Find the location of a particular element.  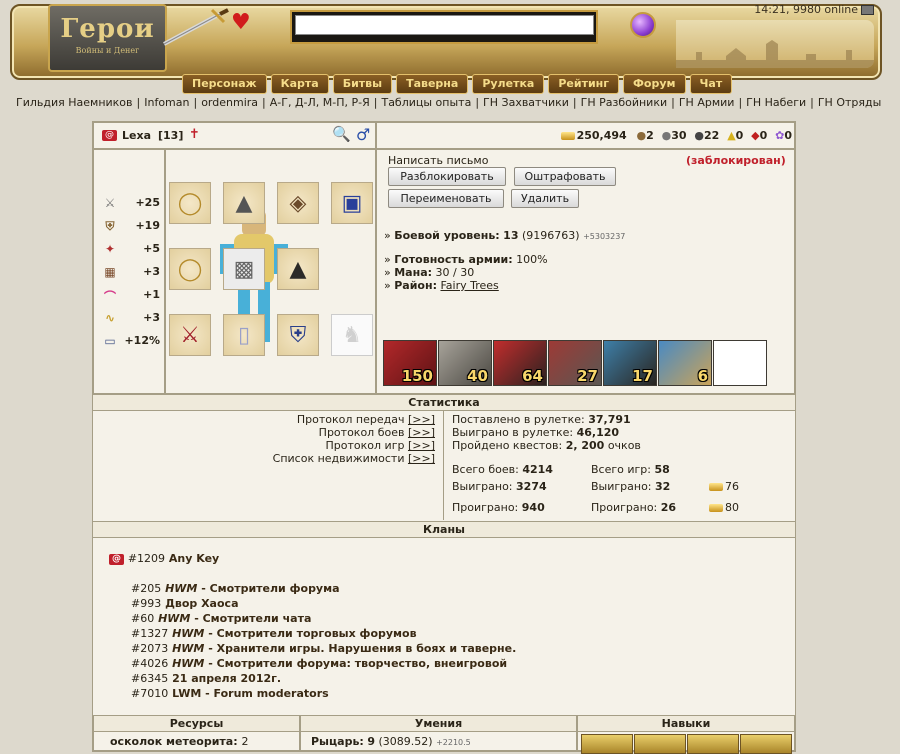

property-list-link: [>>] is located at coordinates (421, 458).